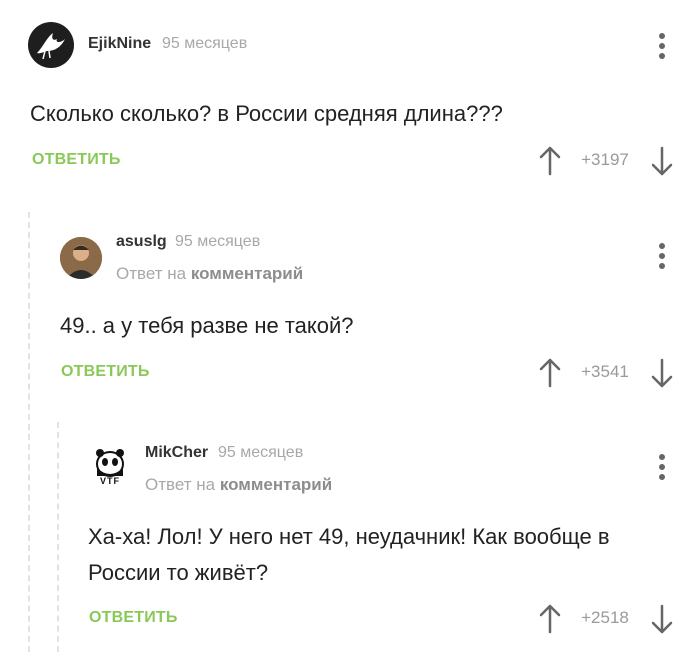 The width and height of the screenshot is (700, 652). I want to click on comment-text: 49.. а у тебя разве не такой?, so click(207, 325).